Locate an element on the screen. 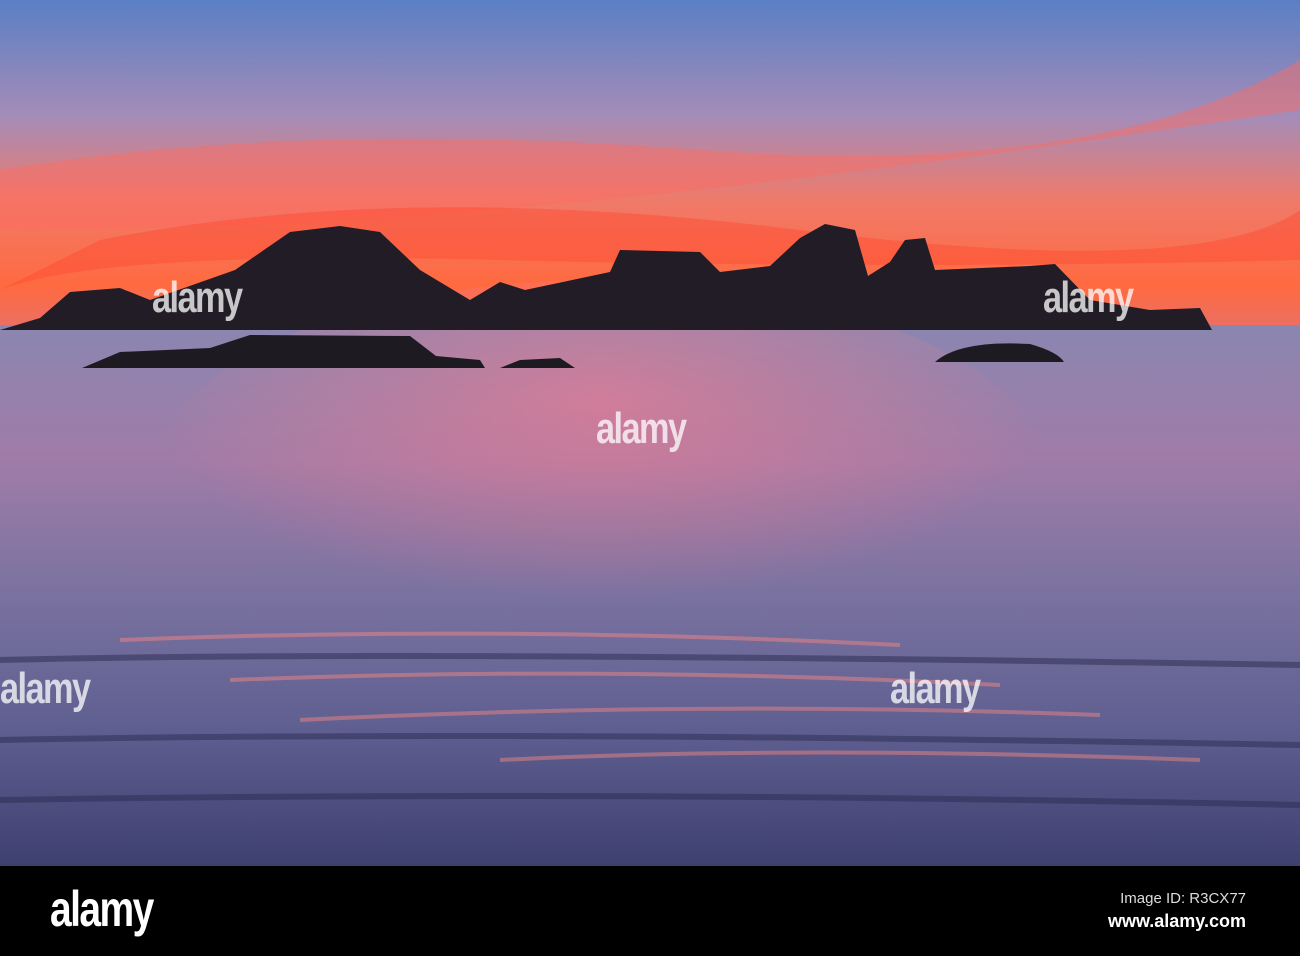 This screenshot has height=956, width=1300. footer-bar: alamy Image ID: R3CX77 www.alamy.com is located at coordinates (650, 911).